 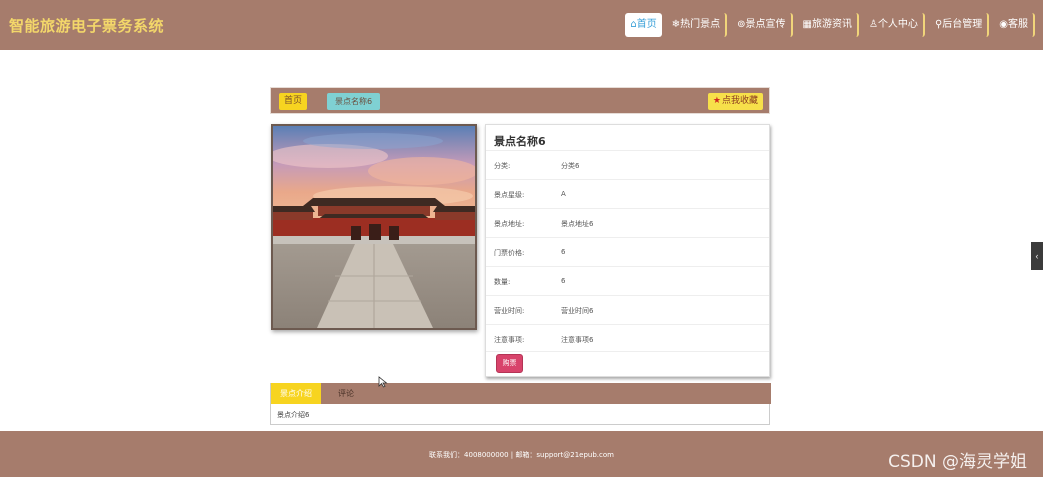 I want to click on side-collapse-handle: ‹, so click(x=1037, y=256).